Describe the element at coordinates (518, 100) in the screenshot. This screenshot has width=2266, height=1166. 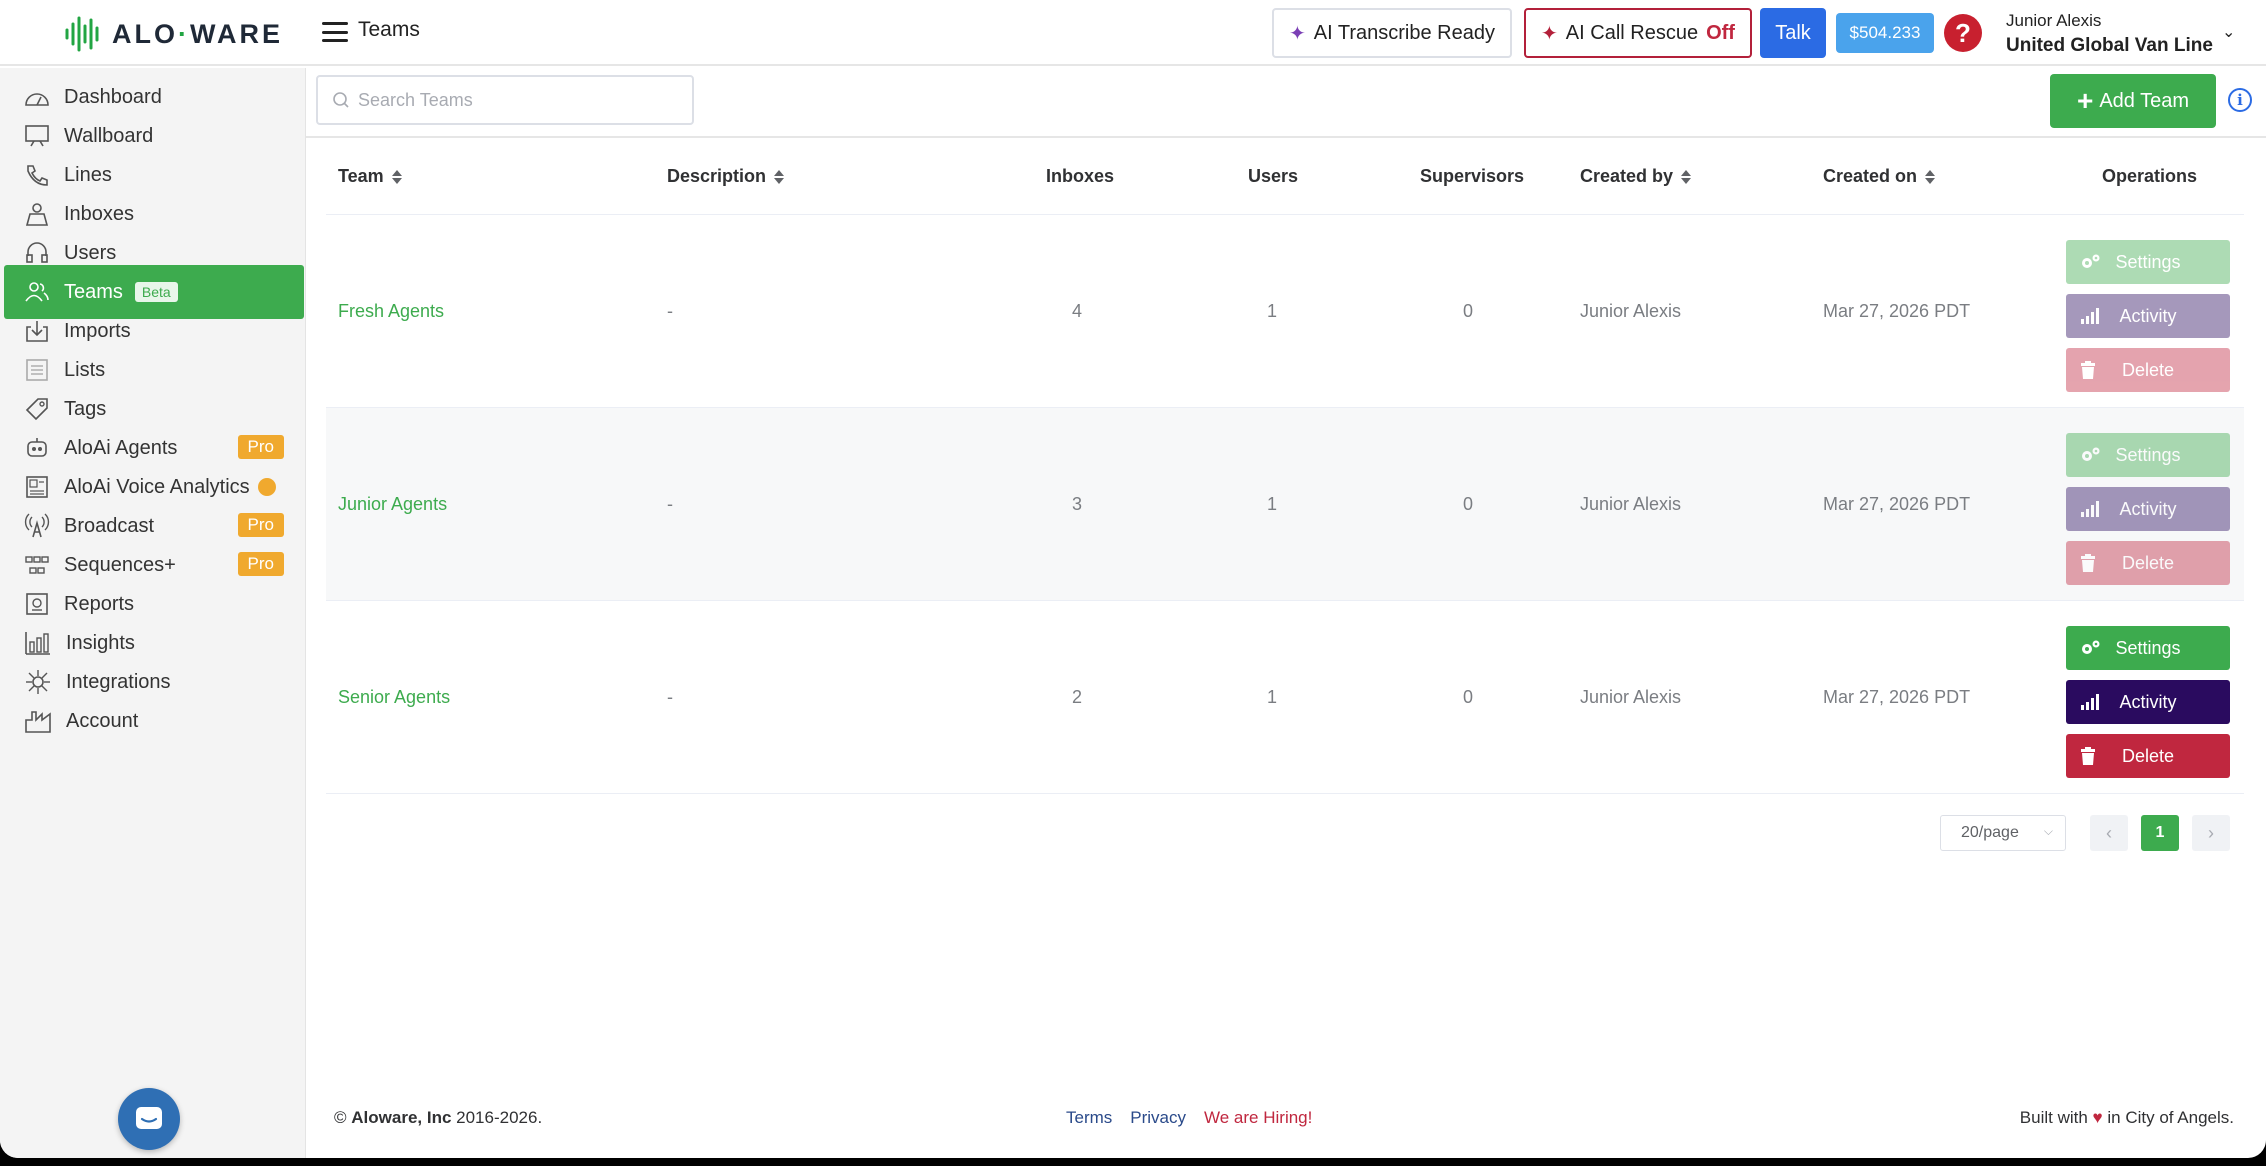
I see `search-teams-input` at that location.